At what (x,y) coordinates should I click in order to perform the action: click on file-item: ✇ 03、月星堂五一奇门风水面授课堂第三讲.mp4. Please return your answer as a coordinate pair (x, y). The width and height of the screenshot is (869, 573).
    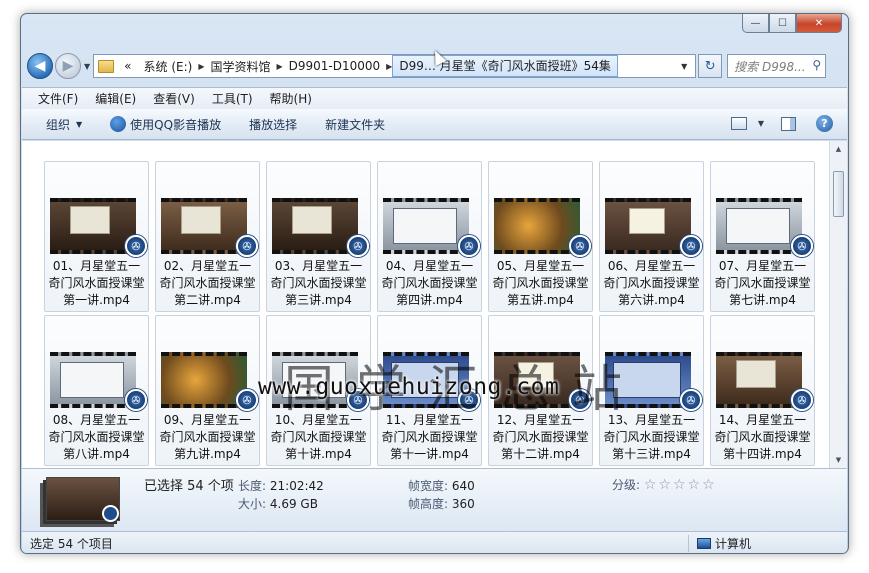
    Looking at the image, I should click on (318, 236).